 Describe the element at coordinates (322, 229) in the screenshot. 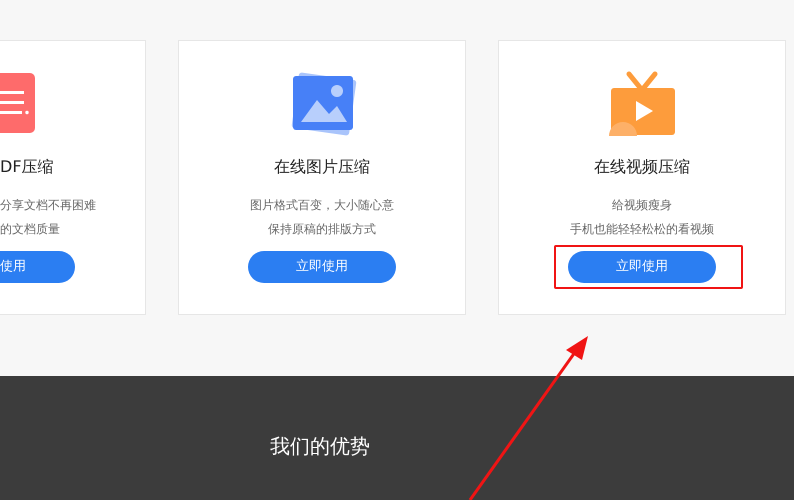

I see `card-description: 保持原稿的排版方式` at that location.